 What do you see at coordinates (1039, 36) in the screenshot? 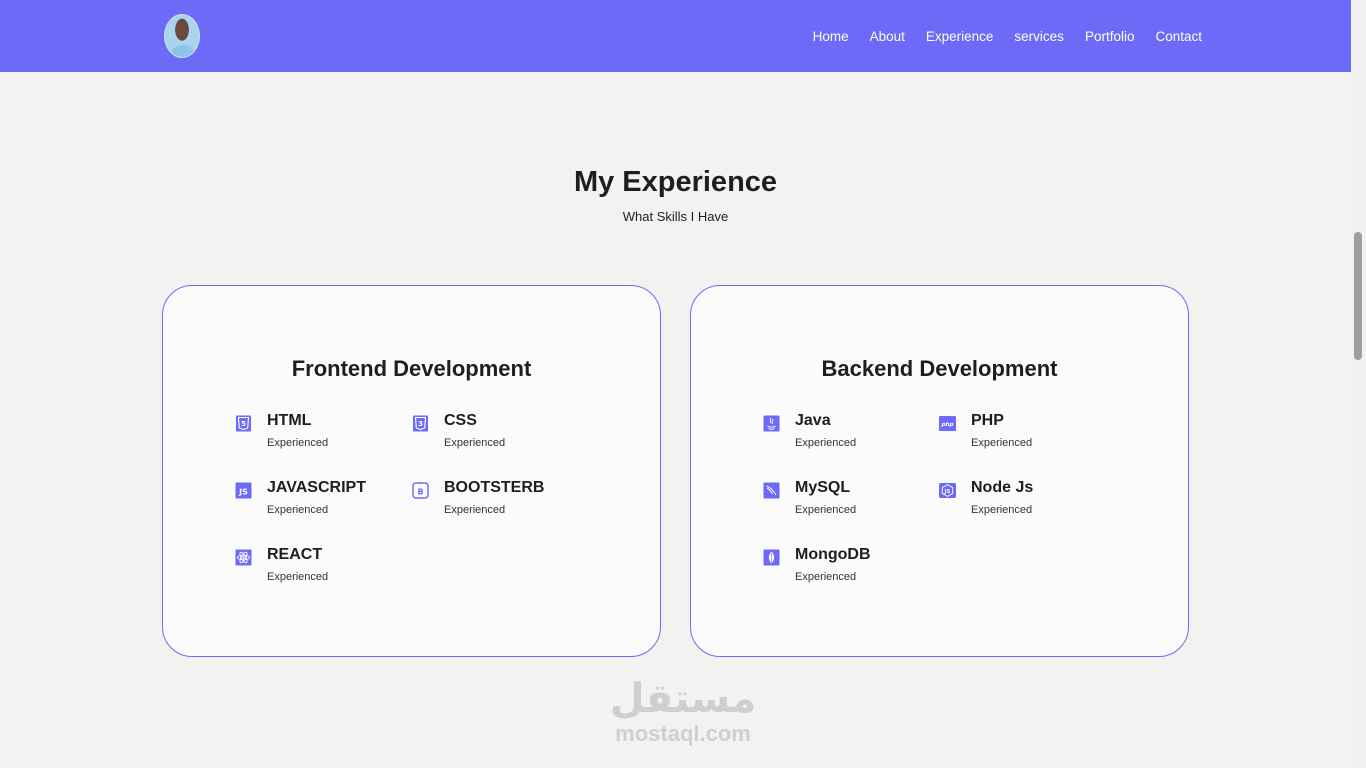
I see `nav-link-services: services` at bounding box center [1039, 36].